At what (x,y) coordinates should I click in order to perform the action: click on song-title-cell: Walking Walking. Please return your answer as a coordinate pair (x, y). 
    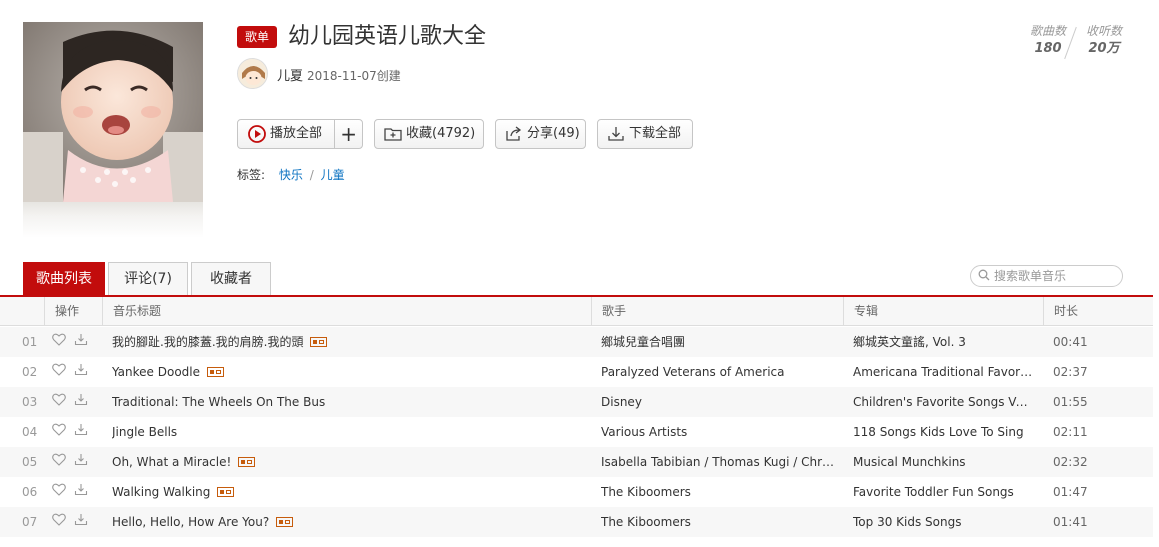
    Looking at the image, I should click on (347, 492).